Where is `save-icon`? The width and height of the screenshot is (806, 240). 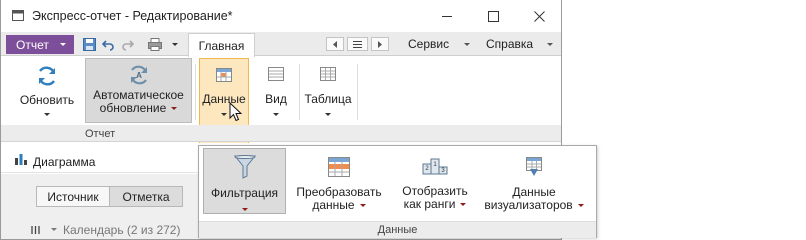
save-icon is located at coordinates (89, 44).